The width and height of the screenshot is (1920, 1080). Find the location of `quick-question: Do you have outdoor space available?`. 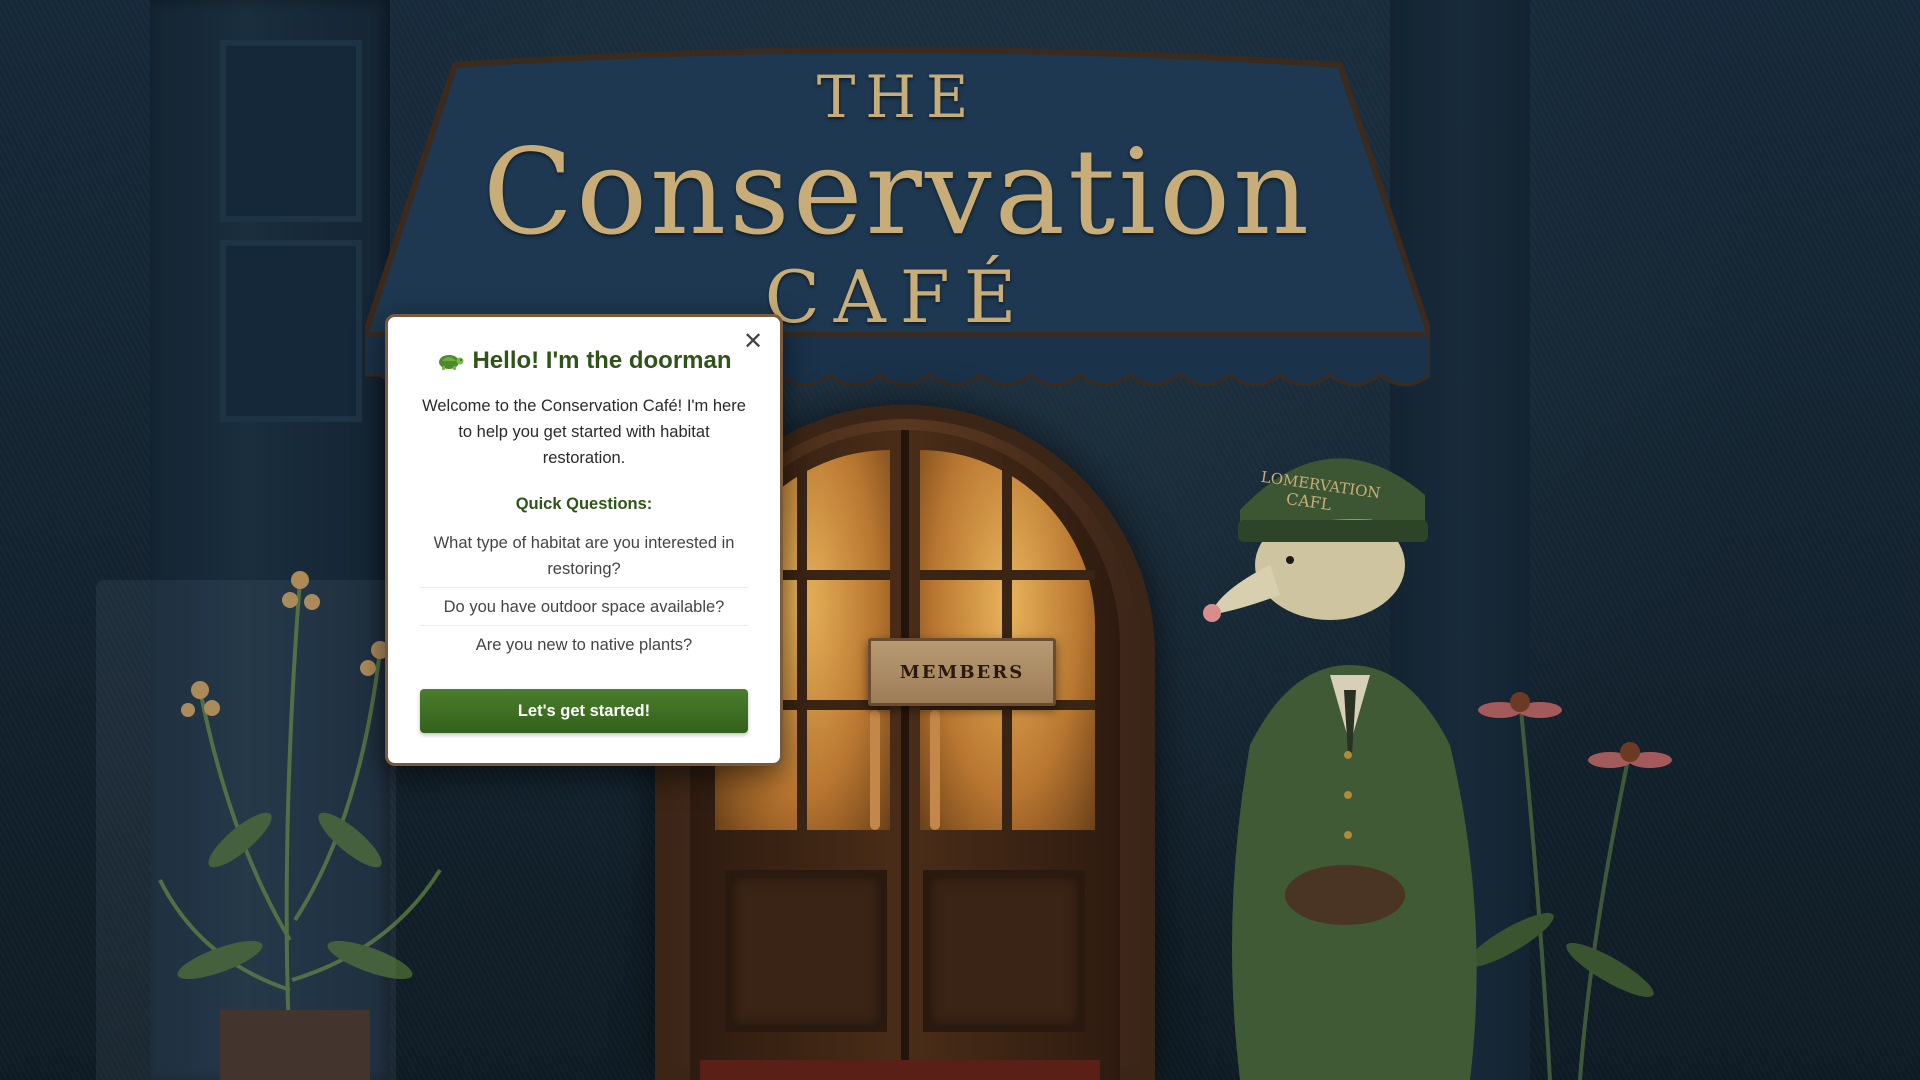

quick-question: Do you have outdoor space available? is located at coordinates (584, 607).